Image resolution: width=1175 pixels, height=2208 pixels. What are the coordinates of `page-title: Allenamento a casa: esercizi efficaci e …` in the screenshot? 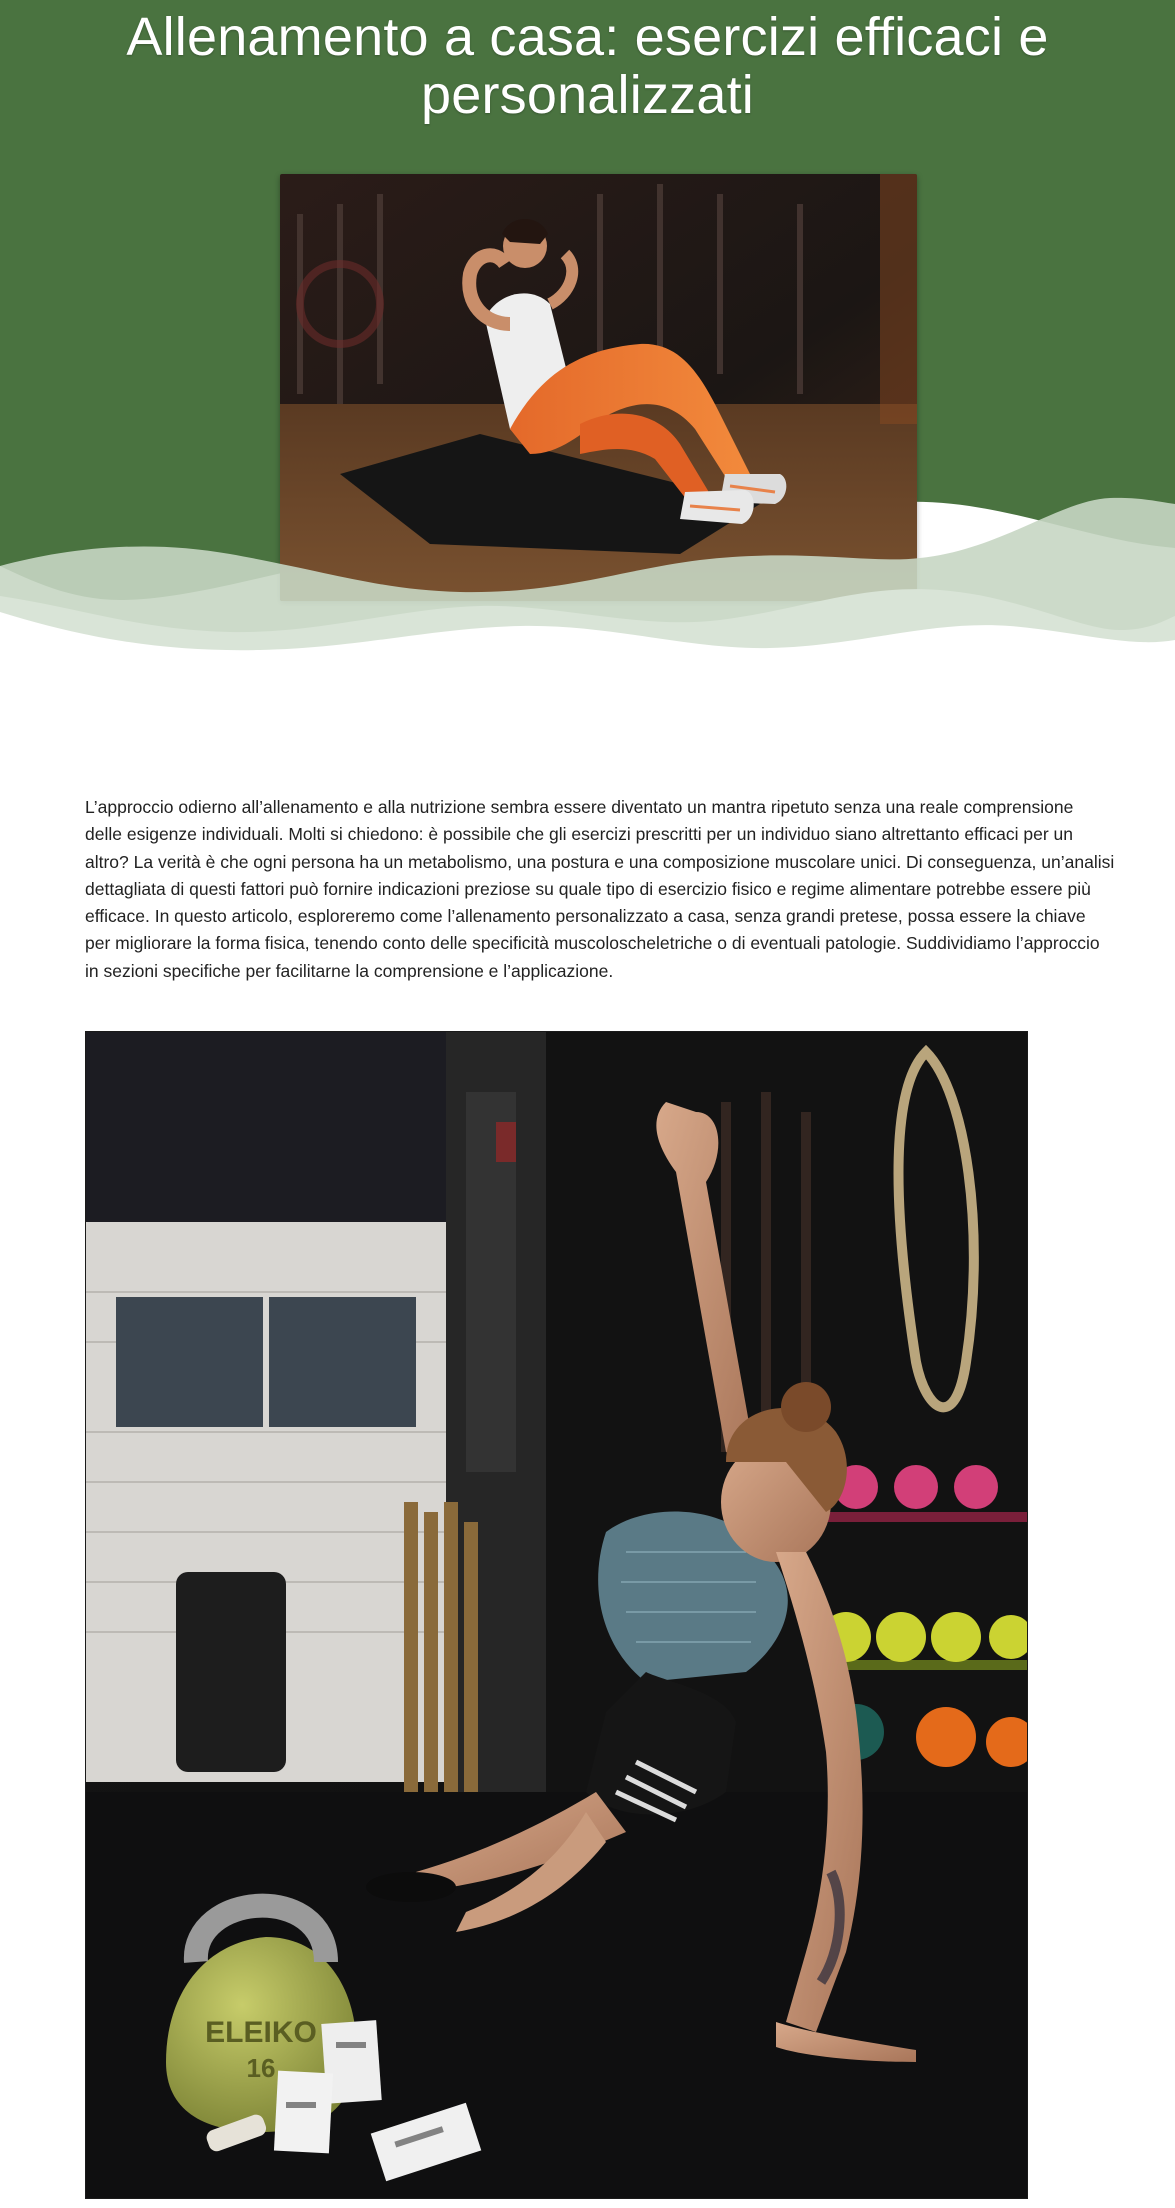 It's located at (587, 66).